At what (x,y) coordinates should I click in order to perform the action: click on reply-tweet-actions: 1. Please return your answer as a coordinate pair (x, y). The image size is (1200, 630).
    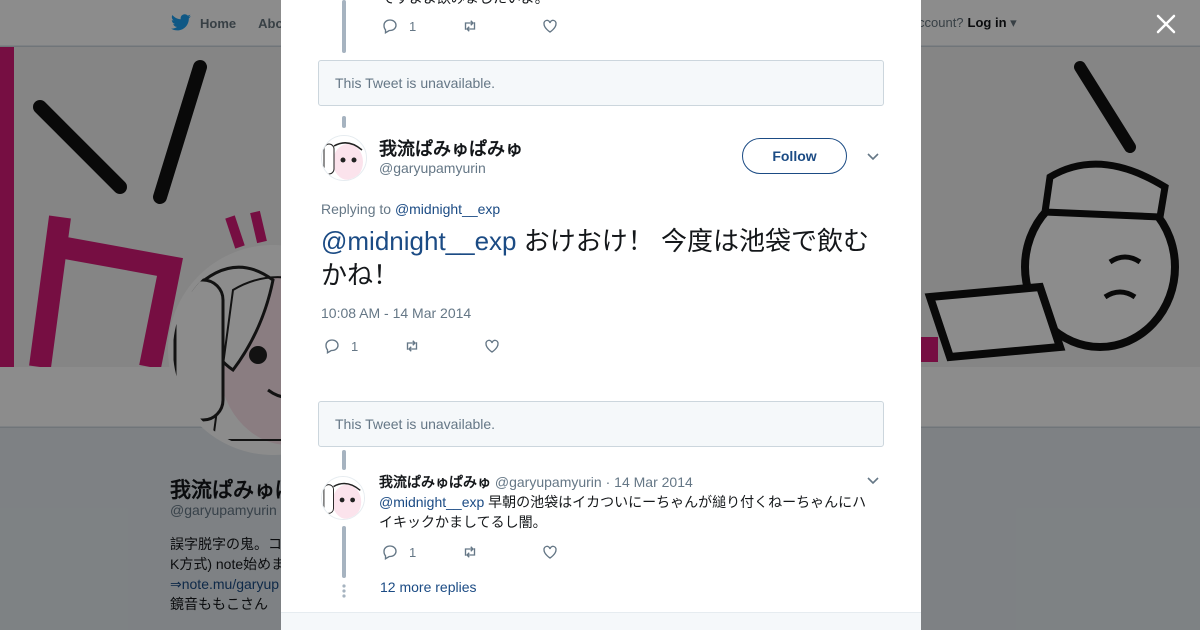
    Looking at the image, I should click on (501, 552).